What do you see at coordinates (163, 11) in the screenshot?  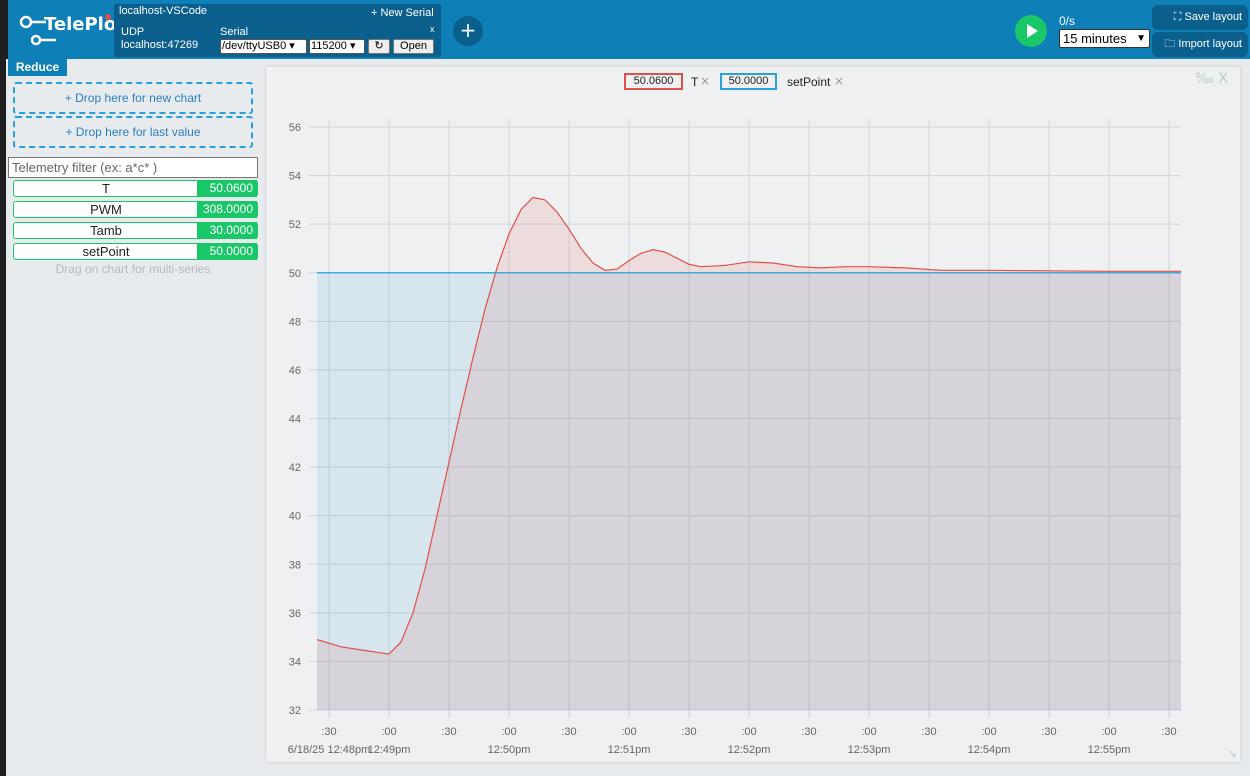 I see `connection-name: localhost-VSCode` at bounding box center [163, 11].